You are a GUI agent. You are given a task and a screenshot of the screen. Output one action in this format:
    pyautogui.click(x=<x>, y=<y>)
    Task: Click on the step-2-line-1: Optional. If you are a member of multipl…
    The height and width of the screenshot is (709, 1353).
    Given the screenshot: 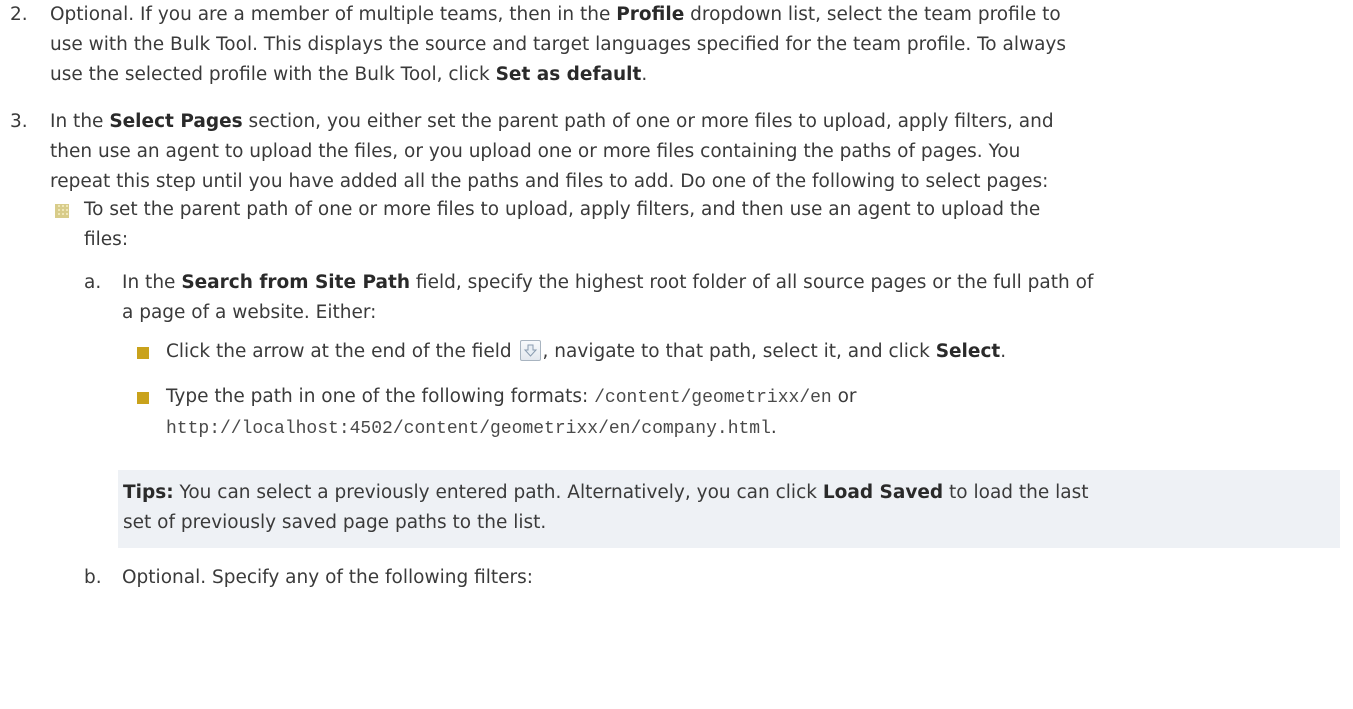 What is the action you would take?
    pyautogui.click(x=555, y=14)
    